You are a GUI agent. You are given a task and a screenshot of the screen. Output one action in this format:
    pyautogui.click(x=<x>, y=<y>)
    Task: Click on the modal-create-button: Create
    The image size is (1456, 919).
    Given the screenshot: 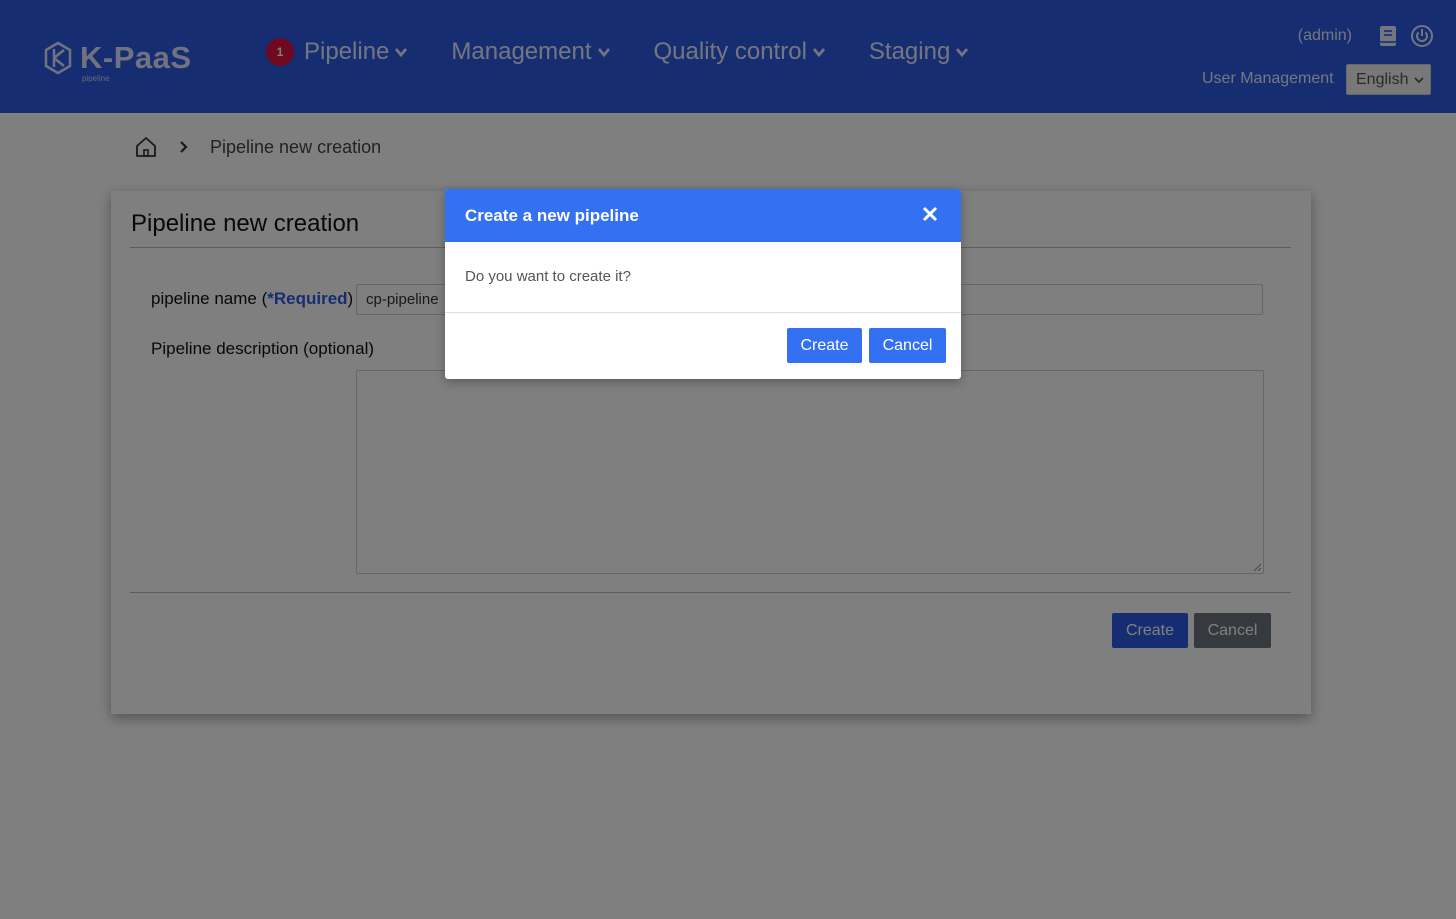 What is the action you would take?
    pyautogui.click(x=824, y=345)
    